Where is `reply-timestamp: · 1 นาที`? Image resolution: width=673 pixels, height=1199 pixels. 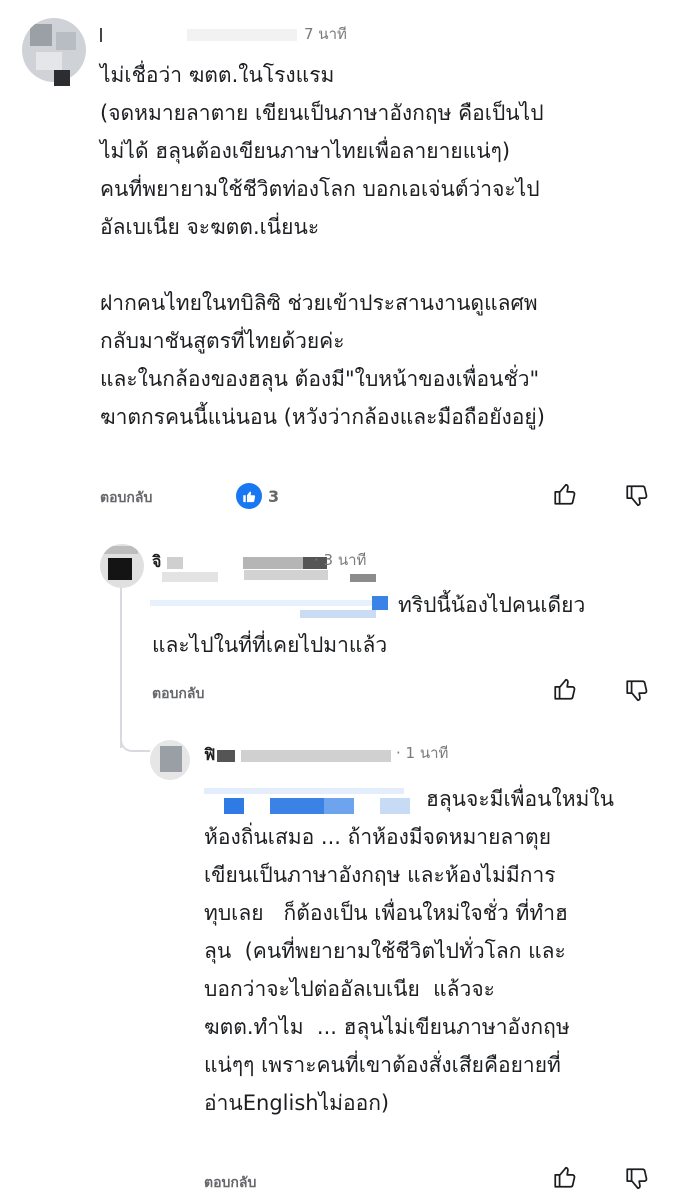
reply-timestamp: · 1 นาที is located at coordinates (422, 753).